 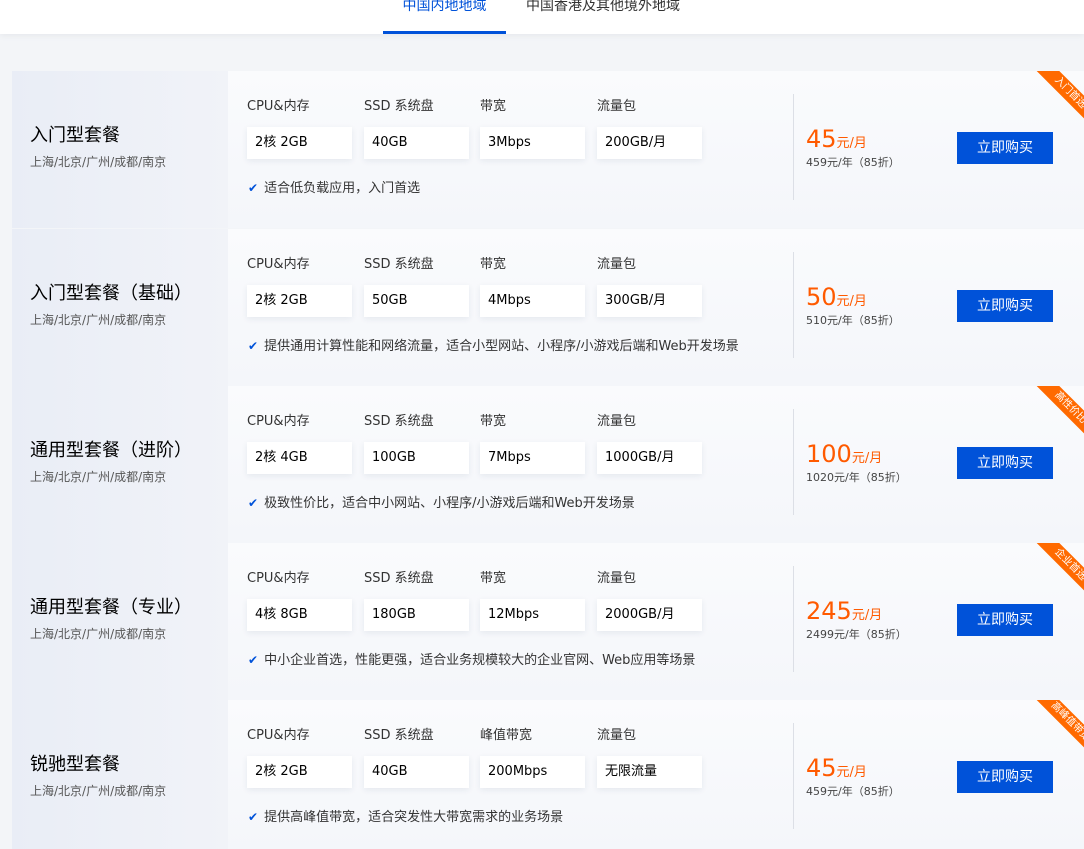 What do you see at coordinates (416, 286) in the screenshot?
I see `spec-item: SSD 系统盘 50GB` at bounding box center [416, 286].